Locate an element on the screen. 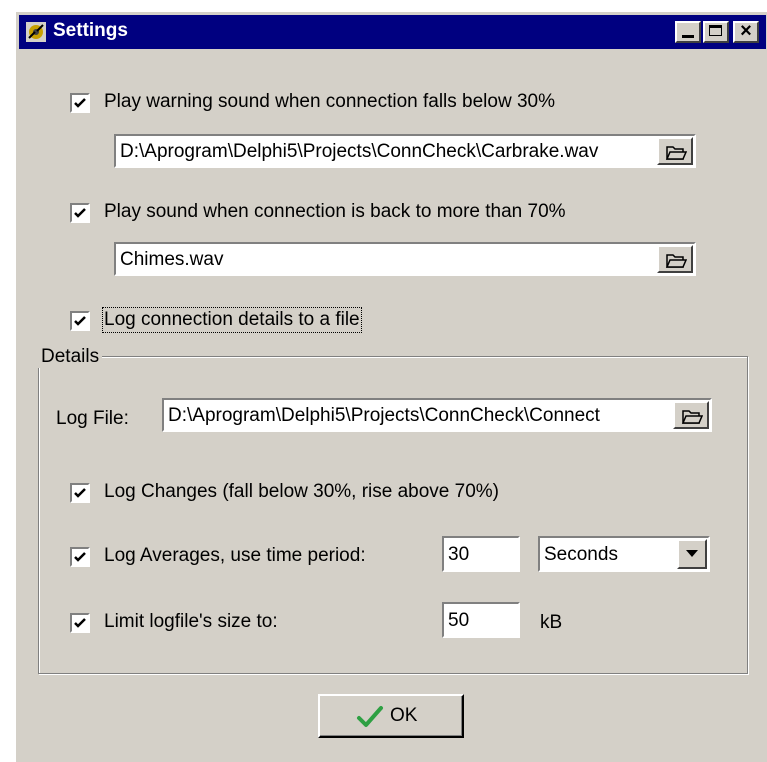 The image size is (767, 762). log-details-label: Log connection details to a file is located at coordinates (232, 320).